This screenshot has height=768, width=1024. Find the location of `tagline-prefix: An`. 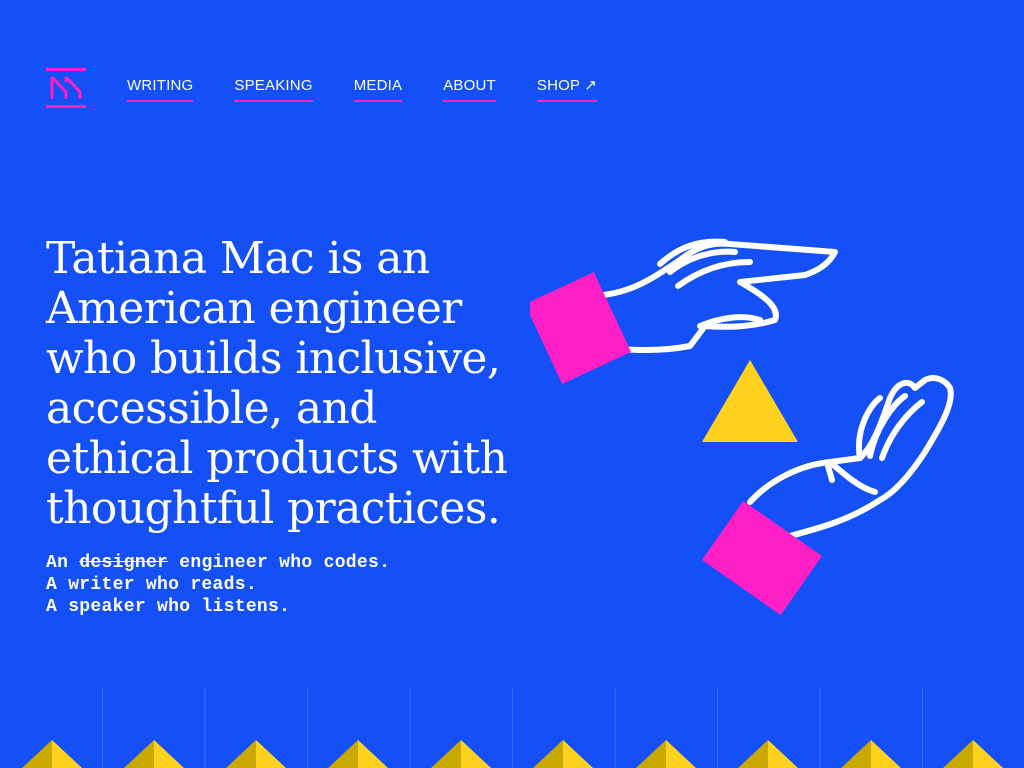

tagline-prefix: An is located at coordinates (57, 563).